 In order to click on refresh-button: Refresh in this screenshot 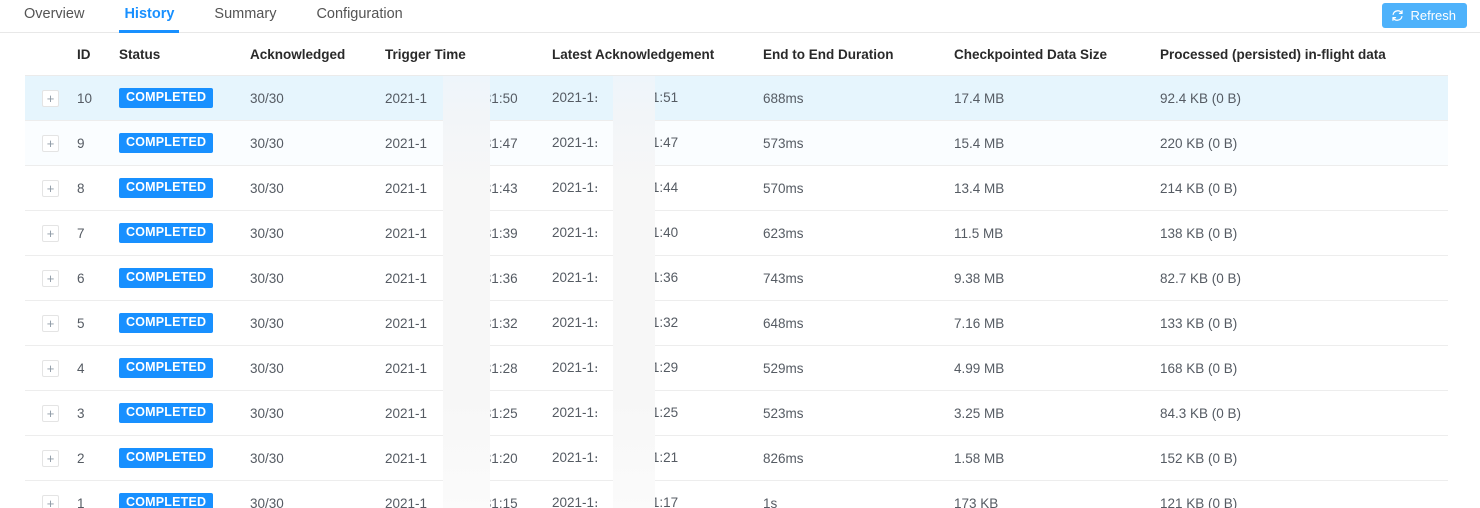, I will do `click(1424, 15)`.